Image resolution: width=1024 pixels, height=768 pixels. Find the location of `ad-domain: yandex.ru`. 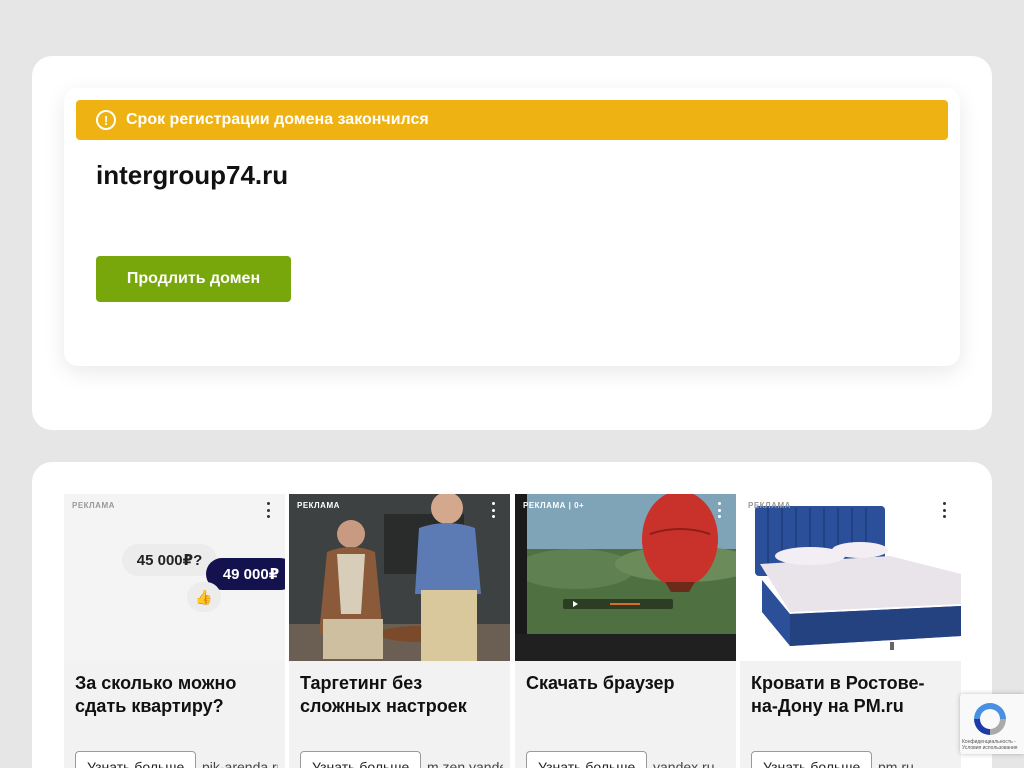

ad-domain: yandex.ru is located at coordinates (691, 763).